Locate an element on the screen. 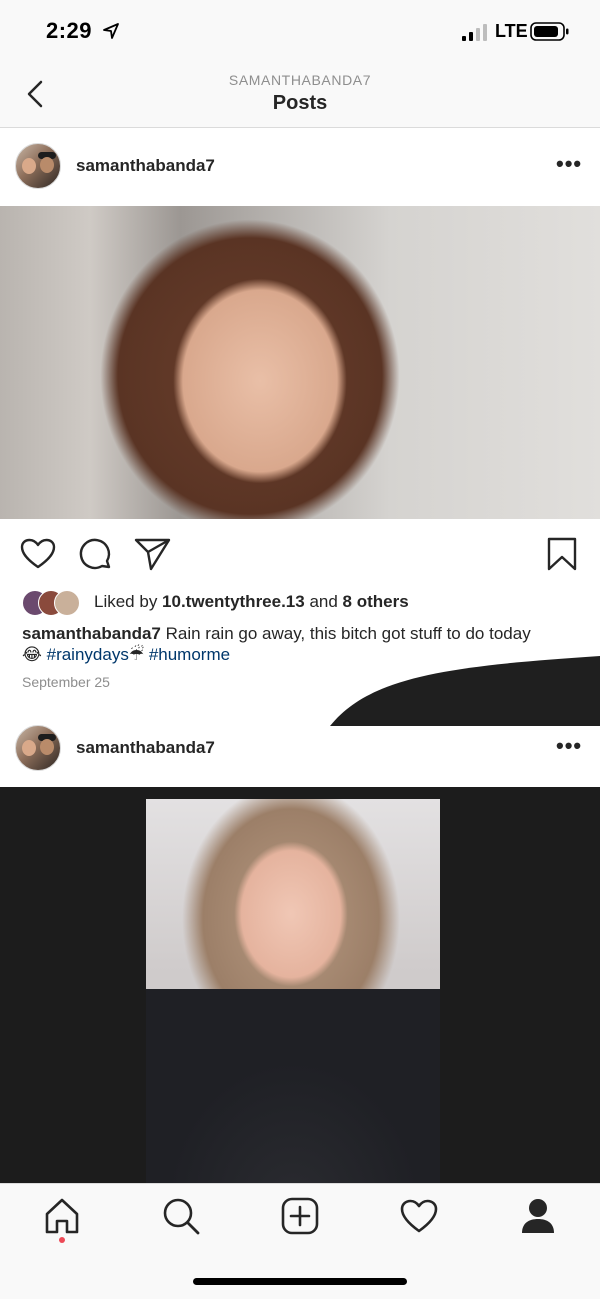 Image resolution: width=600 pixels, height=1299 pixels. profile-username-header: SAMANTHABANDA7 is located at coordinates (300, 80).